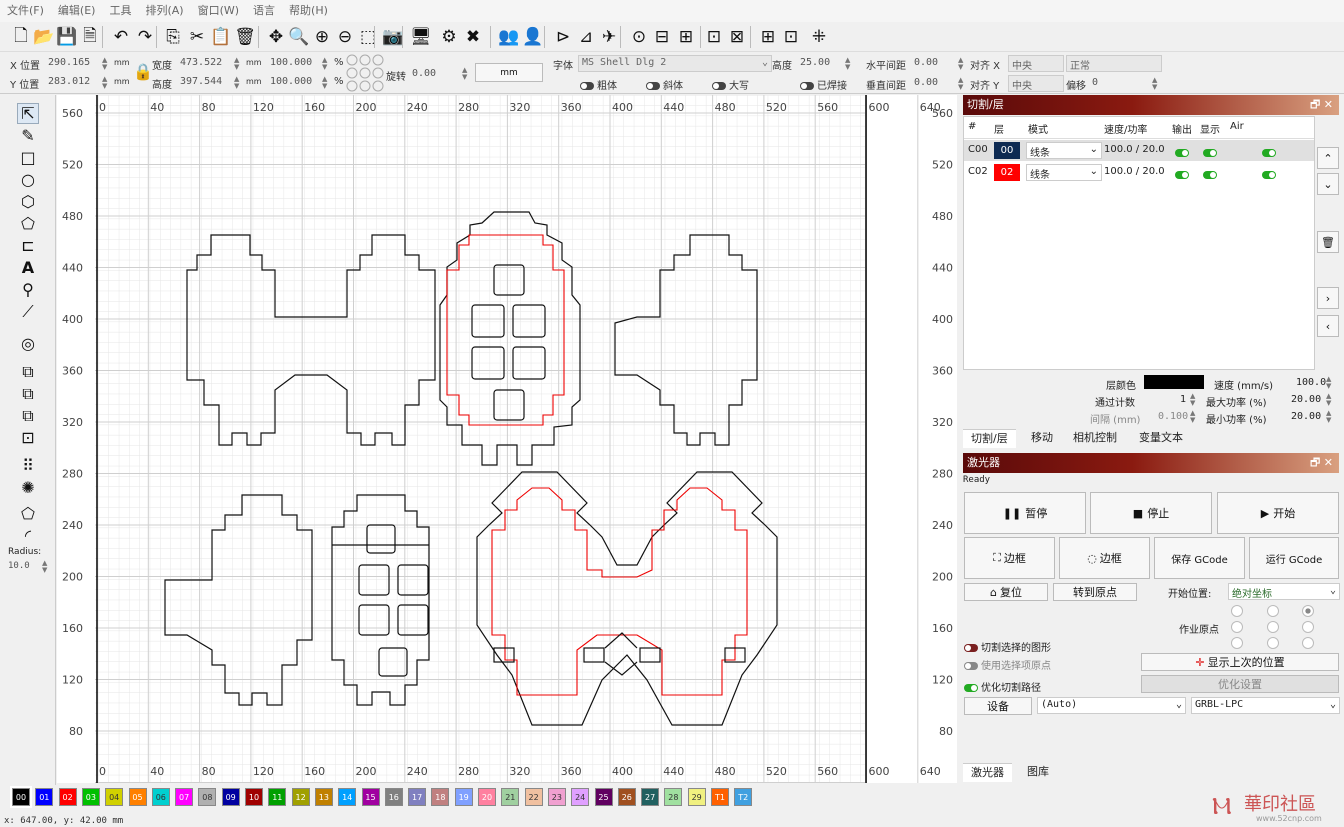 This screenshot has width=1344, height=827. I want to click on move-icon: ✥, so click(276, 37).